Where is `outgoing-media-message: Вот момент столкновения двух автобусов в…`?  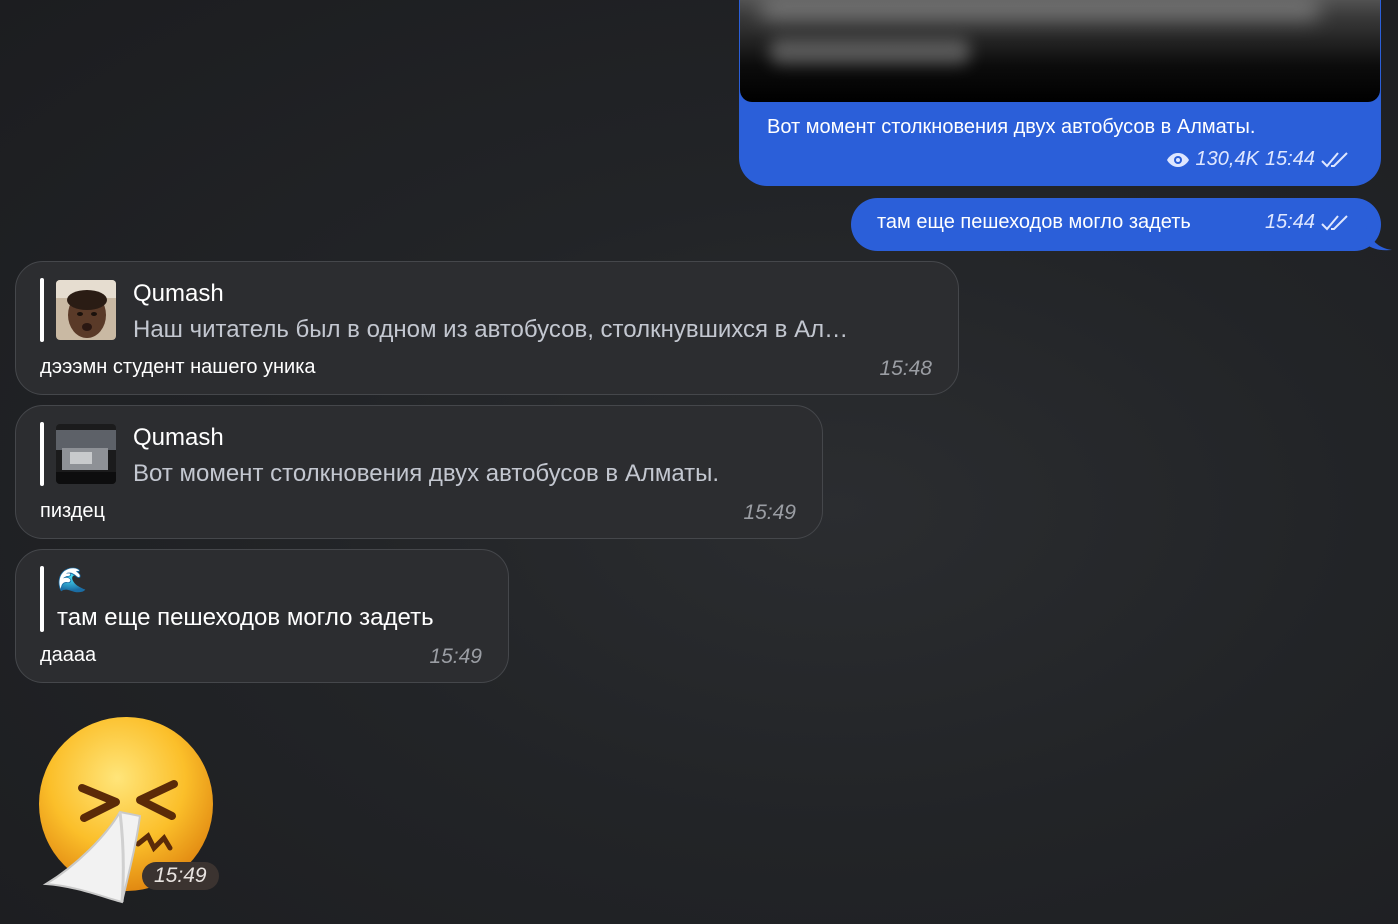
outgoing-media-message: Вот момент столкновения двух автобусов в… is located at coordinates (1060, 93).